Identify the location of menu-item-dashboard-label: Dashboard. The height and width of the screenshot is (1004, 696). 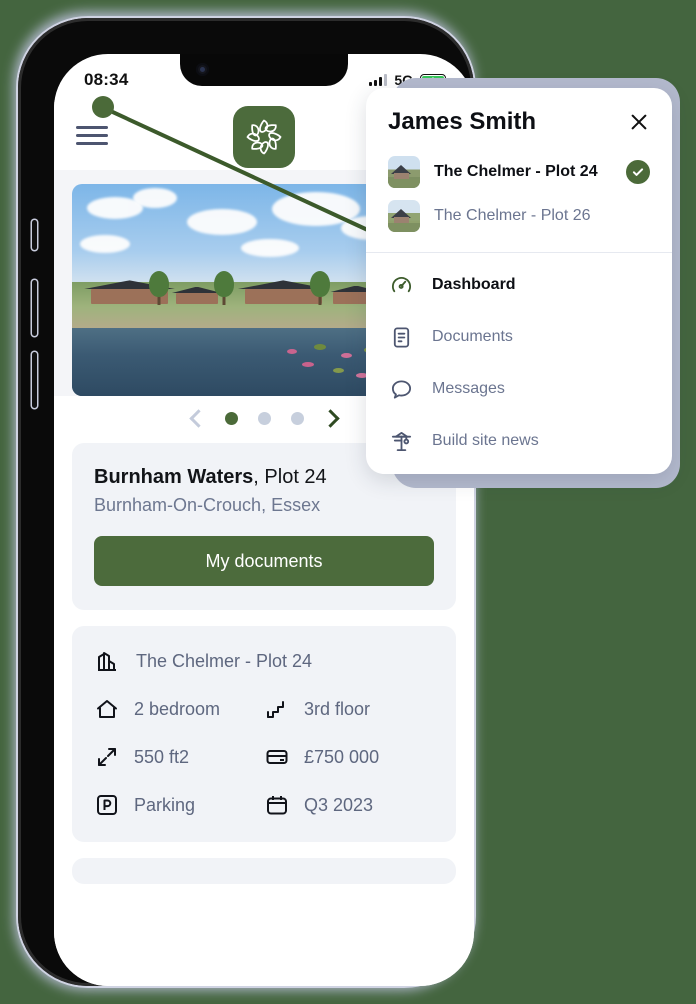
(474, 284).